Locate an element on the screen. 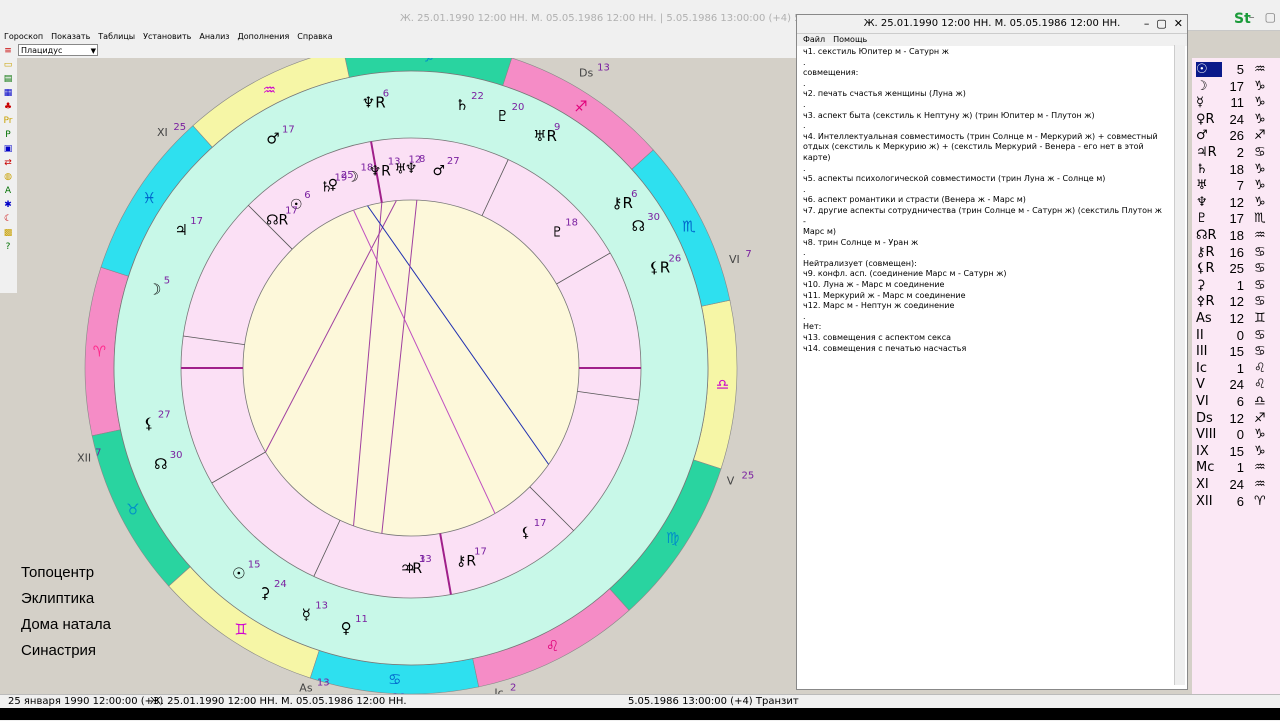 The height and width of the screenshot is (721, 1280). house-cusp-degree: 25 is located at coordinates (179, 127).